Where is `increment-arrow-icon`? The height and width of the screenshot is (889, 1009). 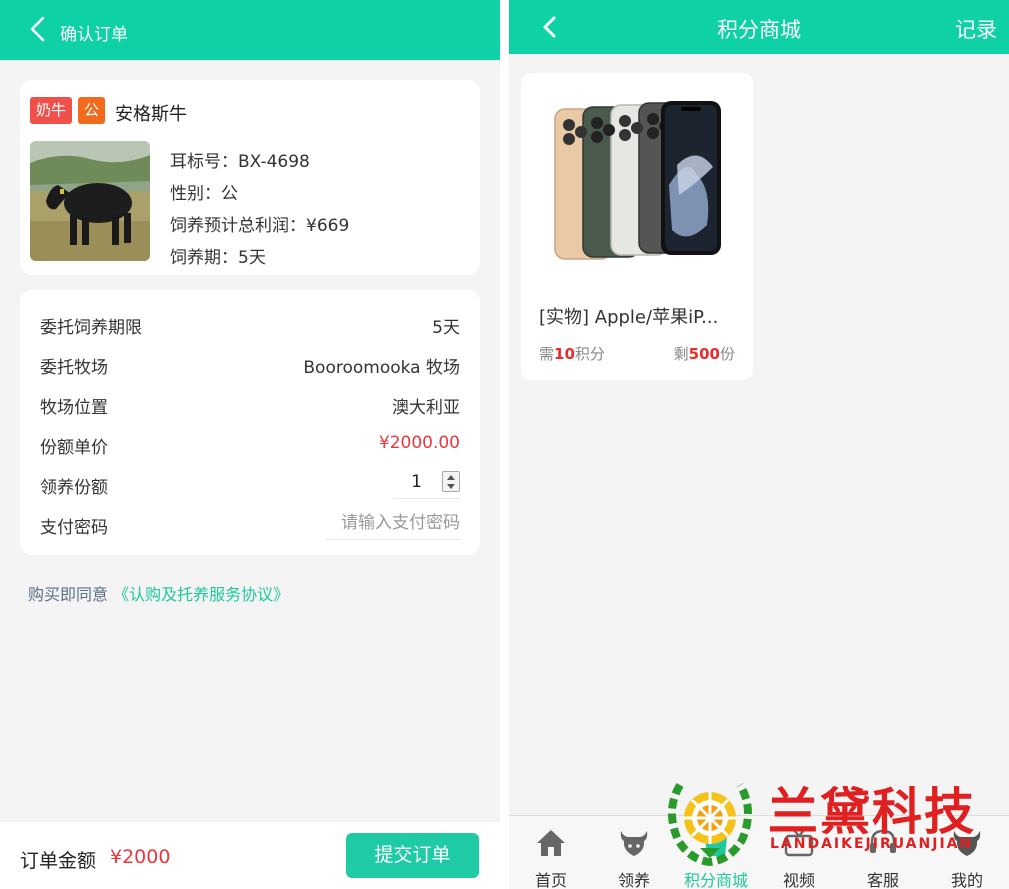 increment-arrow-icon is located at coordinates (451, 477).